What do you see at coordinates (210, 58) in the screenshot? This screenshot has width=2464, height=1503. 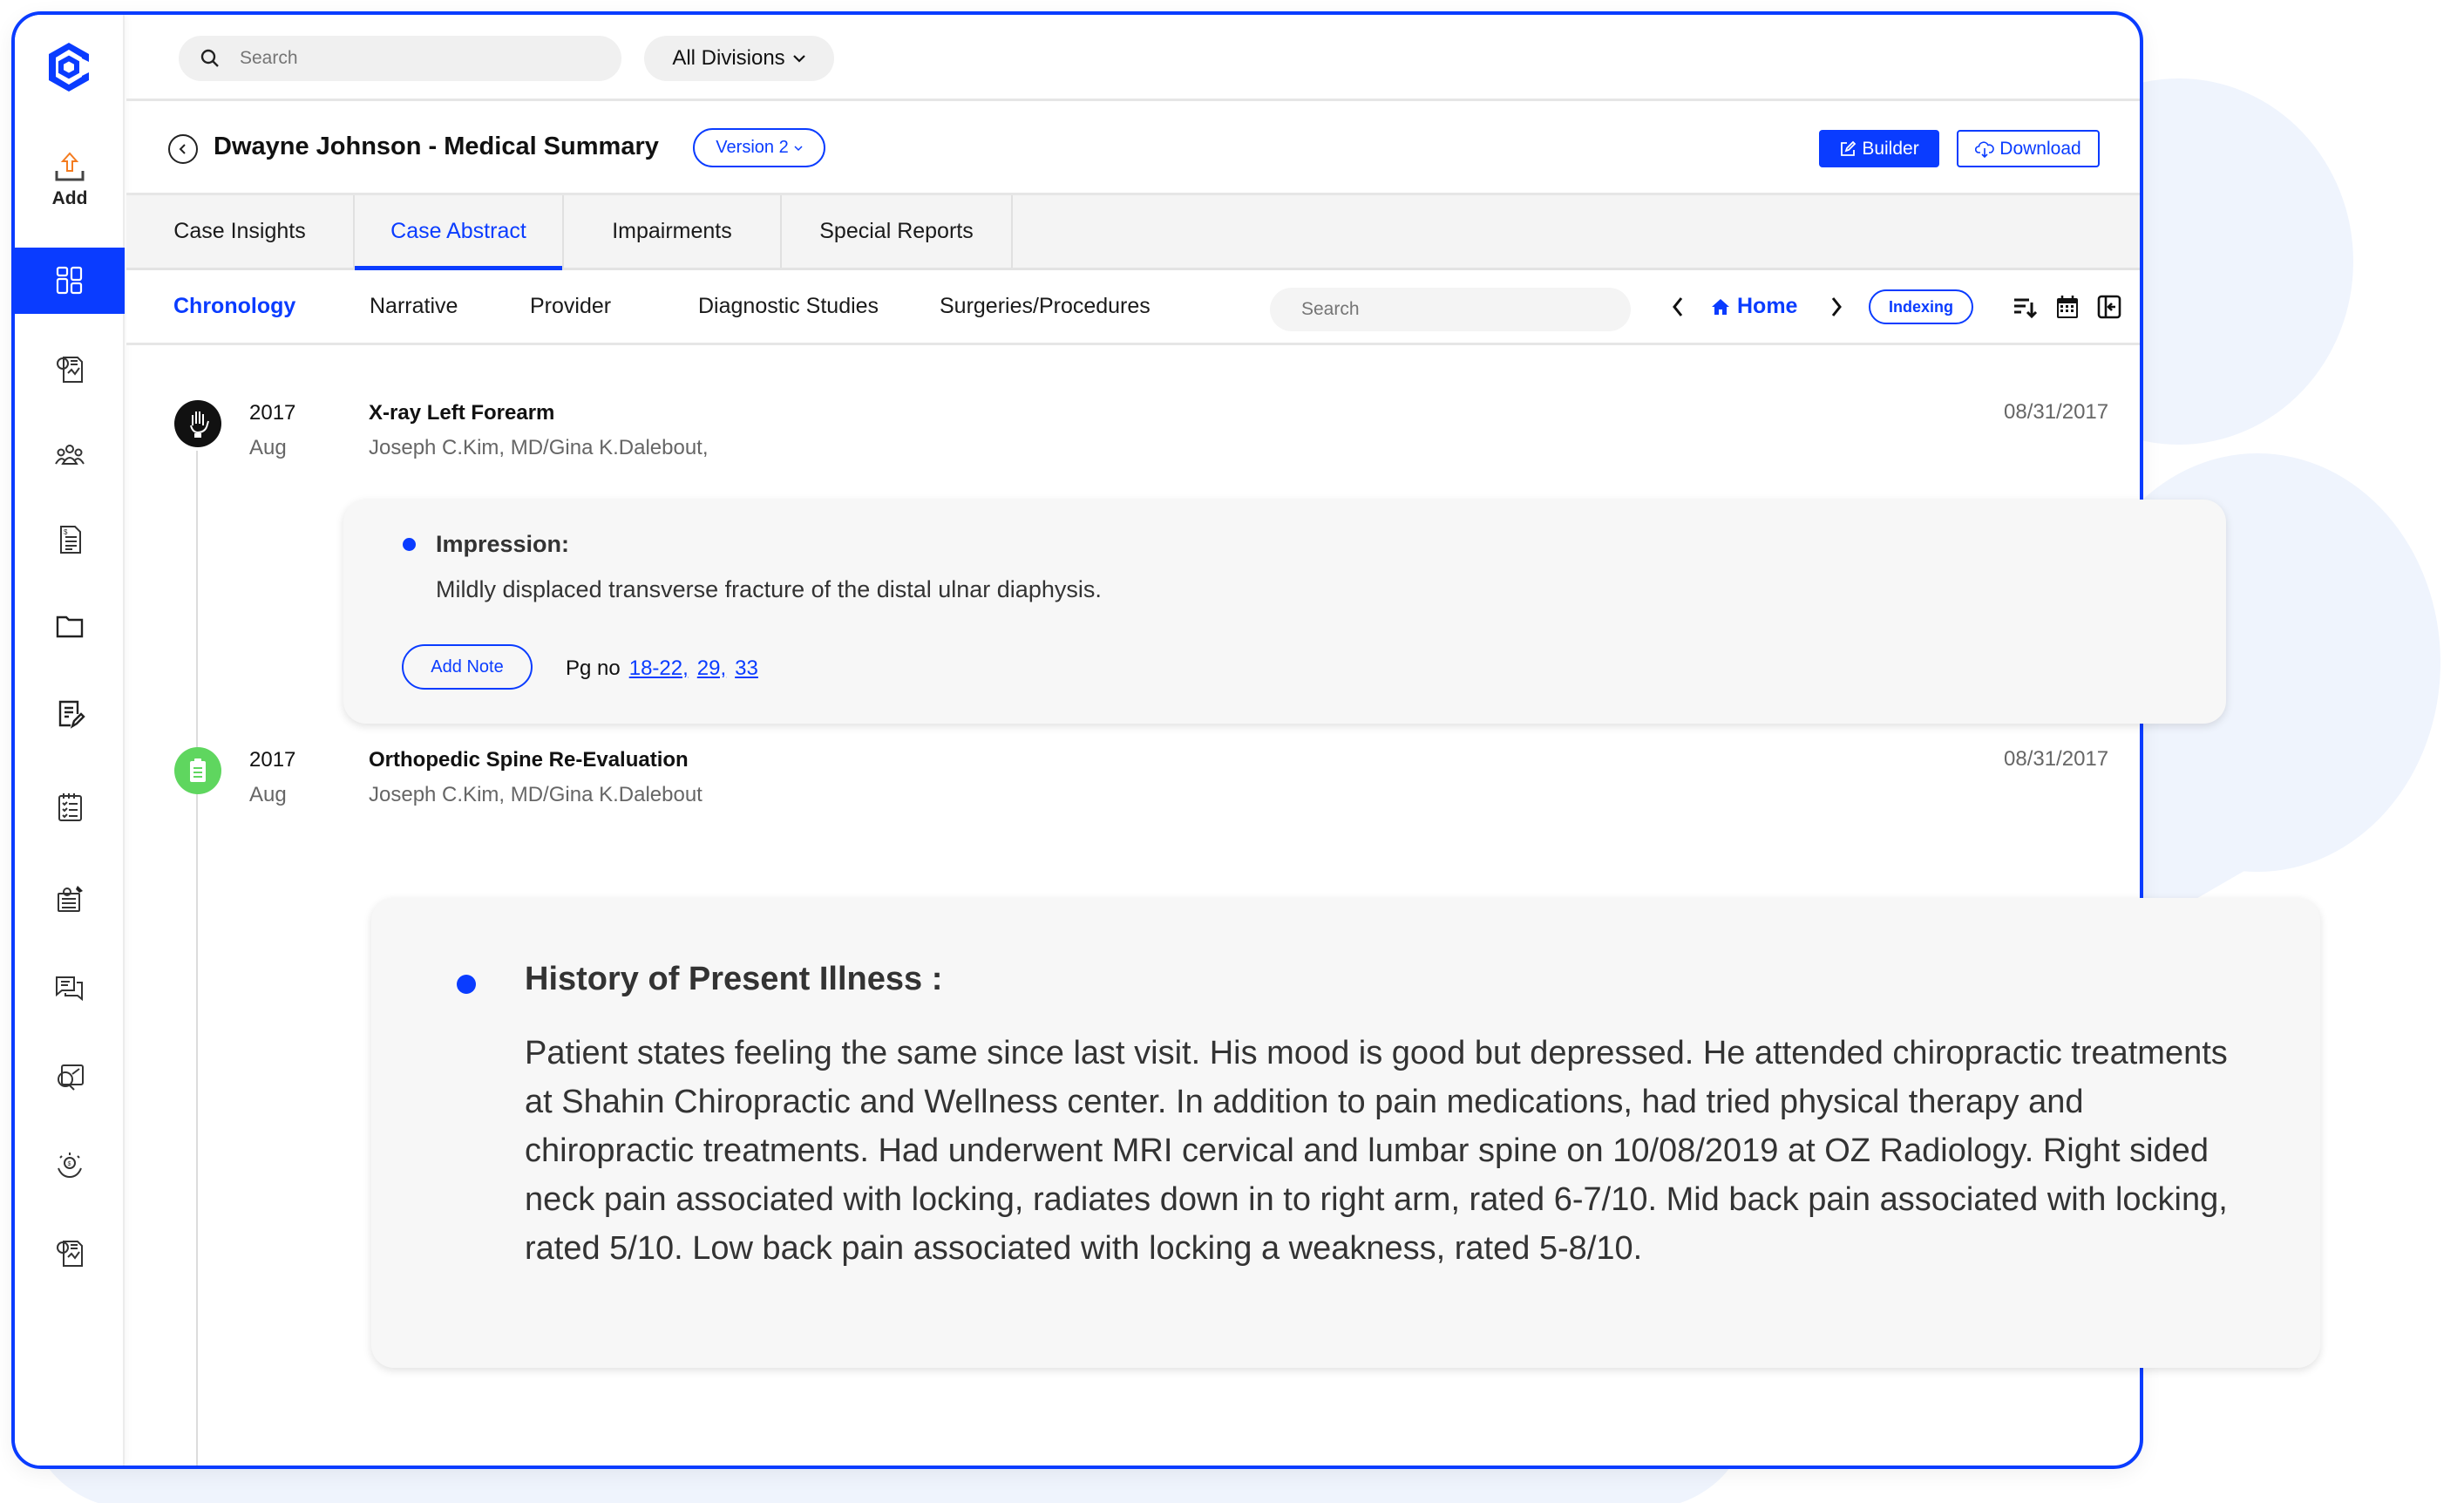 I see `search-icon` at bounding box center [210, 58].